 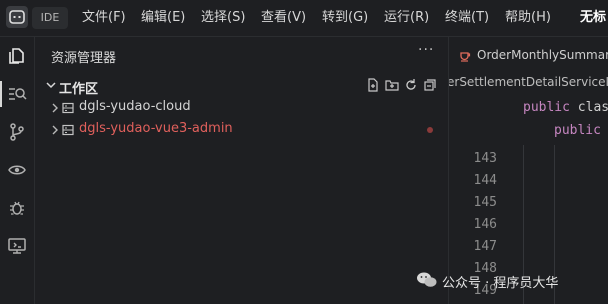 I want to click on menu-terminal: 终端(T), so click(x=467, y=18).